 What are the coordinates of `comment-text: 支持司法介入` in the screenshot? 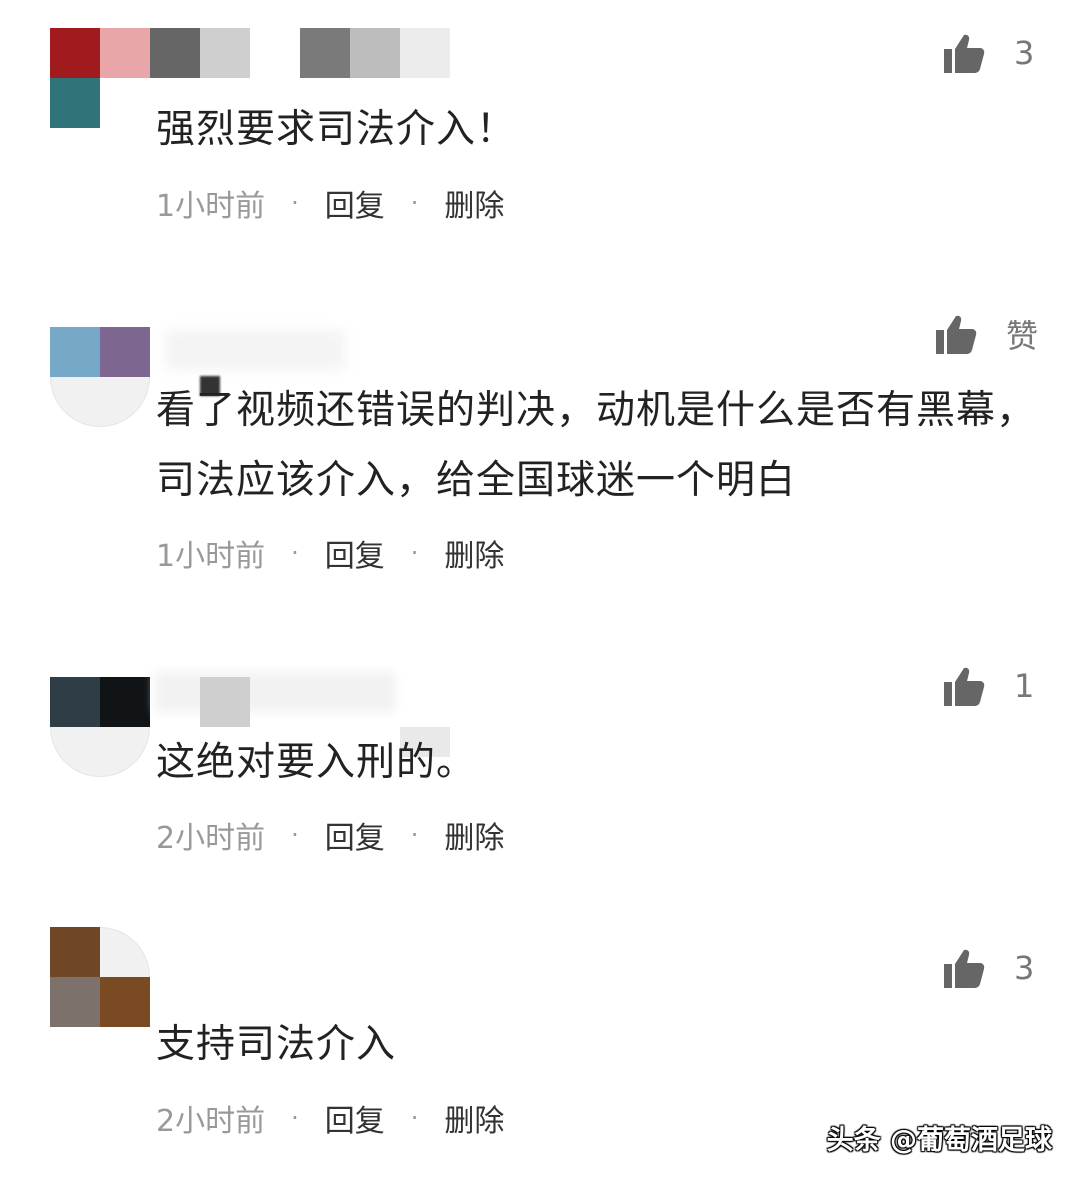 It's located at (276, 1044).